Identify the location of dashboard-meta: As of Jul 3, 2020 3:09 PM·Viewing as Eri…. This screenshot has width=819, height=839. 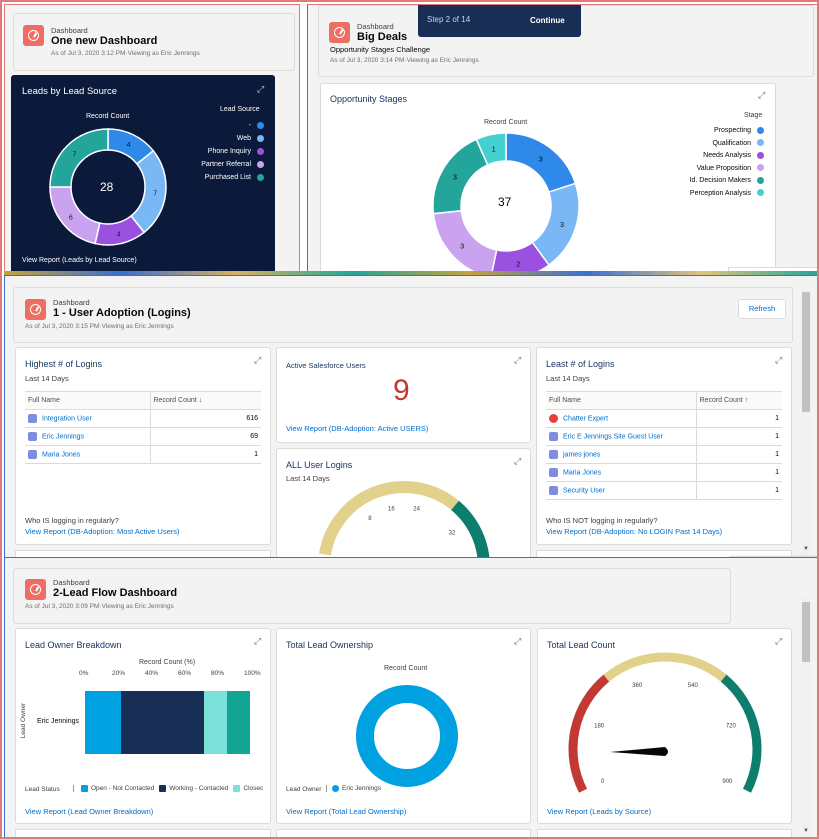
(99, 606).